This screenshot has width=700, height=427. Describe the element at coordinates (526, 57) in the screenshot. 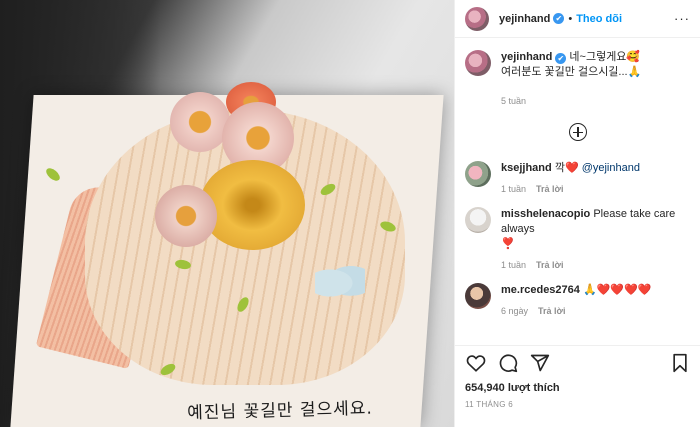

I see `caption-username: yejinhand` at that location.